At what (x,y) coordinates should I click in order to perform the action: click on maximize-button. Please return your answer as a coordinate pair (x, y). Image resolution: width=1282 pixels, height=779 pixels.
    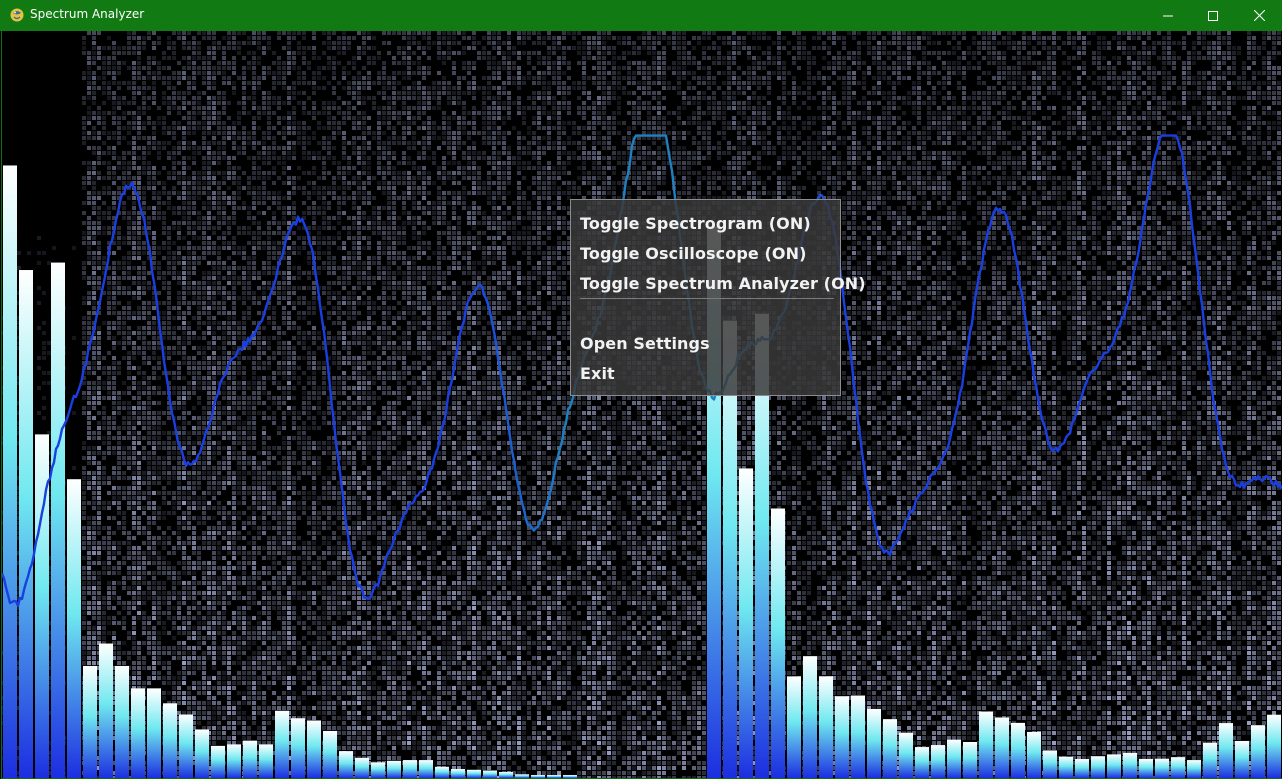
    Looking at the image, I should click on (1213, 15).